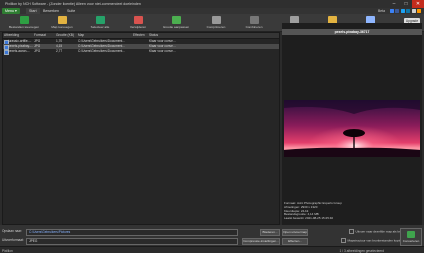 Image resolution: width=424 pixels, height=253 pixels. What do you see at coordinates (13, 240) in the screenshot?
I see `output-format-label: Uitvoerformaat:` at bounding box center [13, 240].